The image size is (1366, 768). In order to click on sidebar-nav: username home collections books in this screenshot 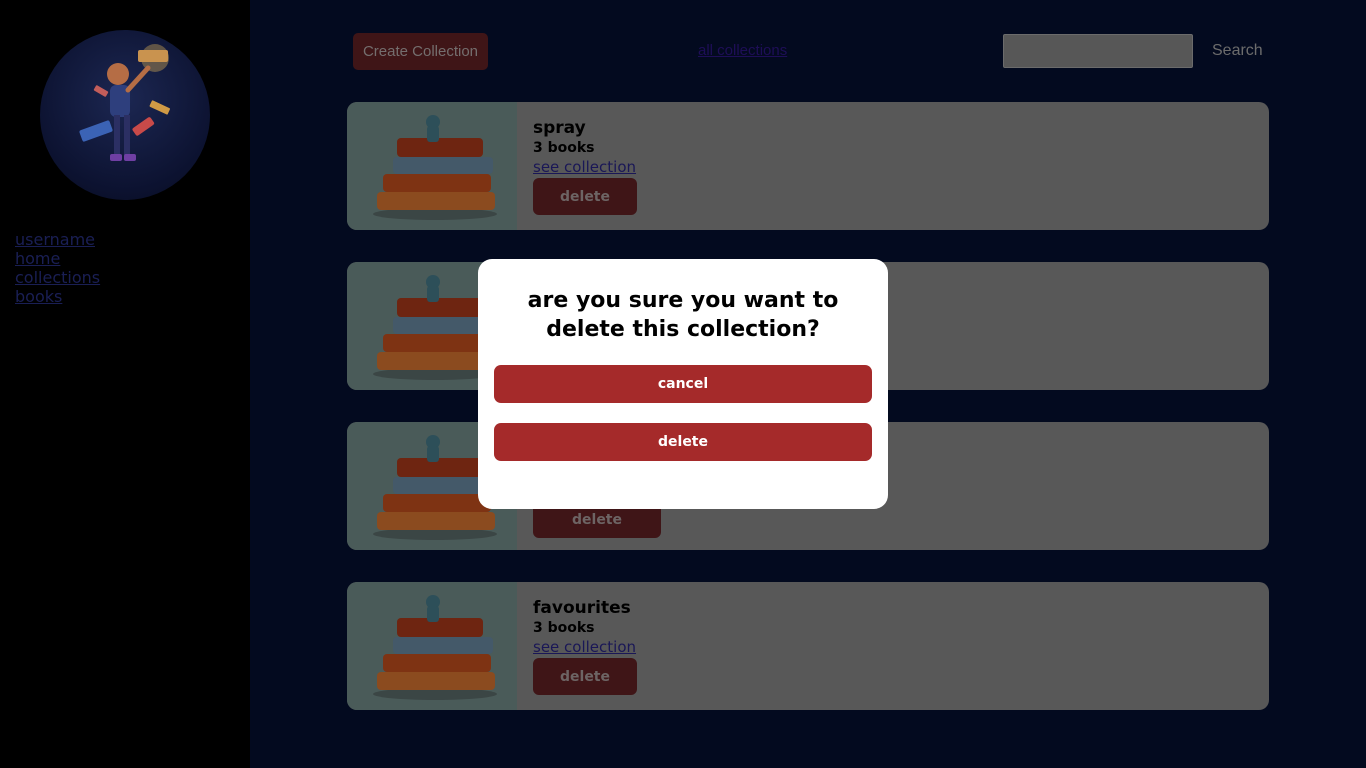, I will do `click(57, 268)`.